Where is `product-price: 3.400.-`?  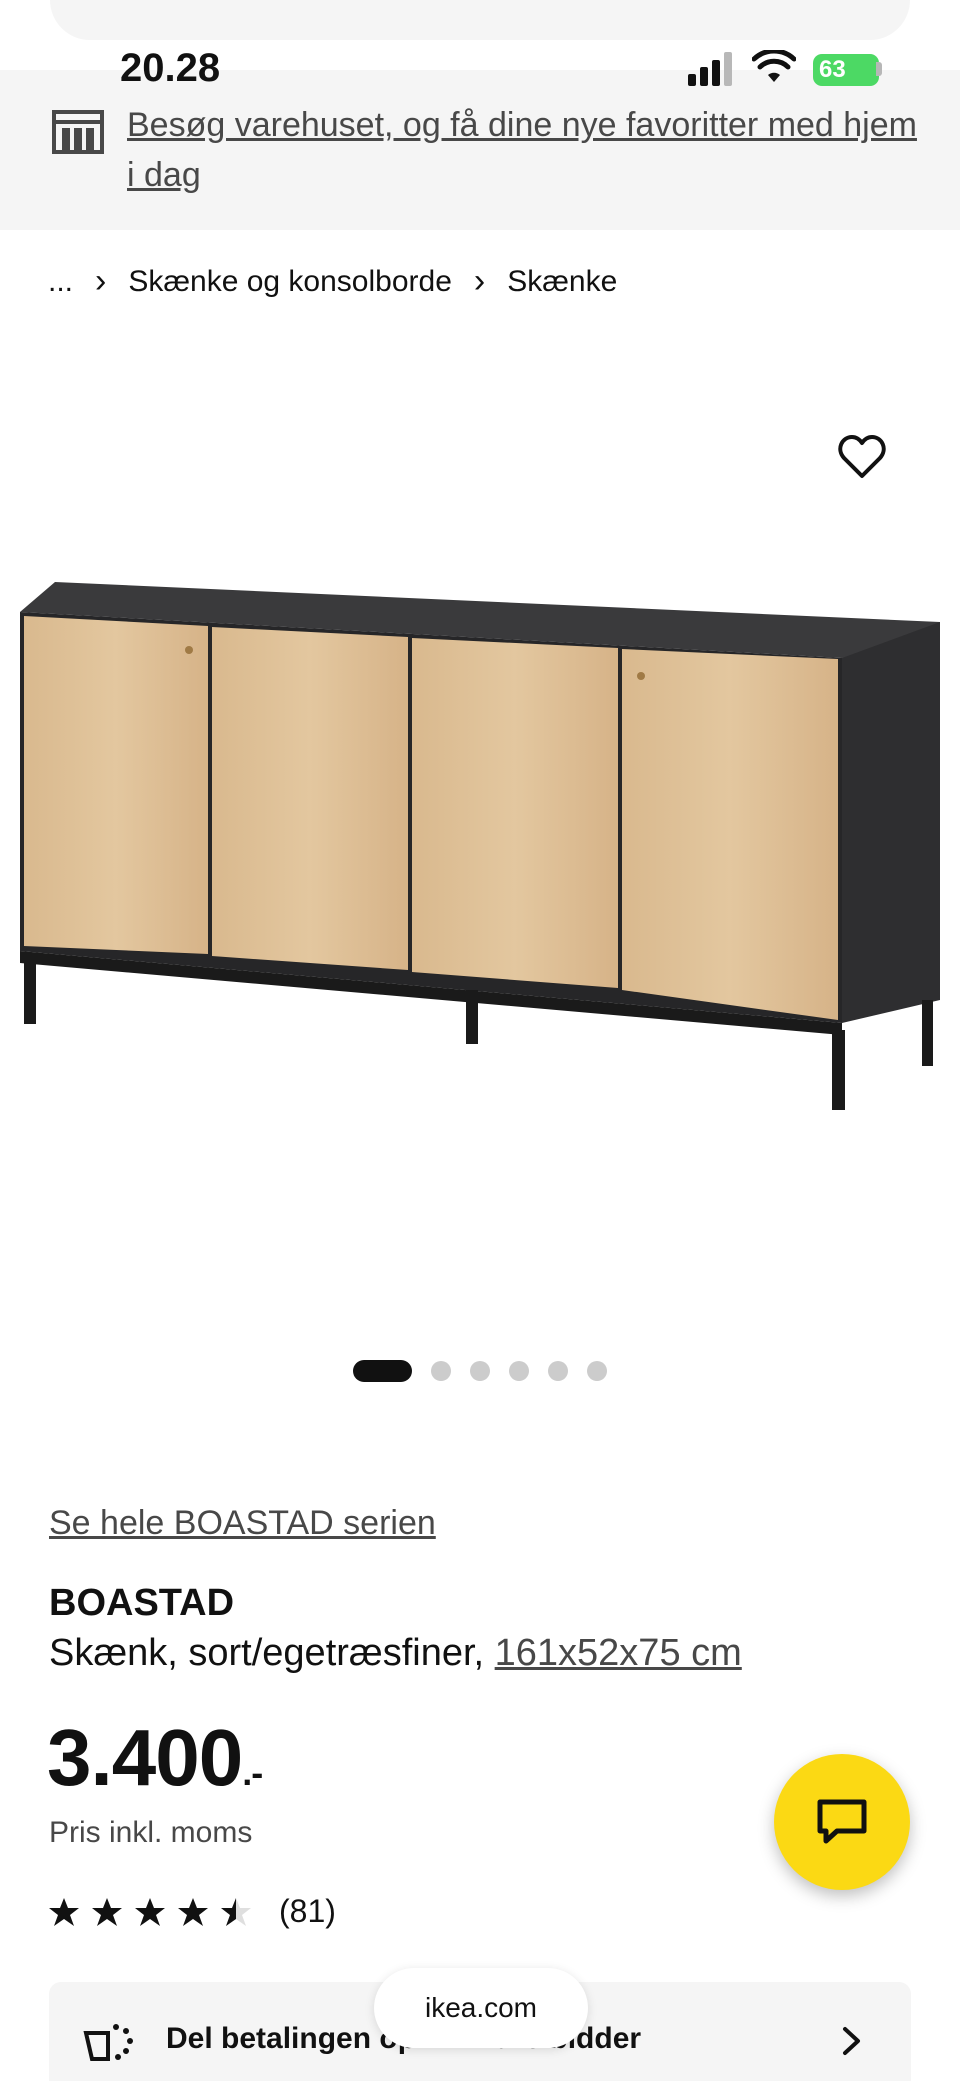 product-price: 3.400.- is located at coordinates (155, 1758).